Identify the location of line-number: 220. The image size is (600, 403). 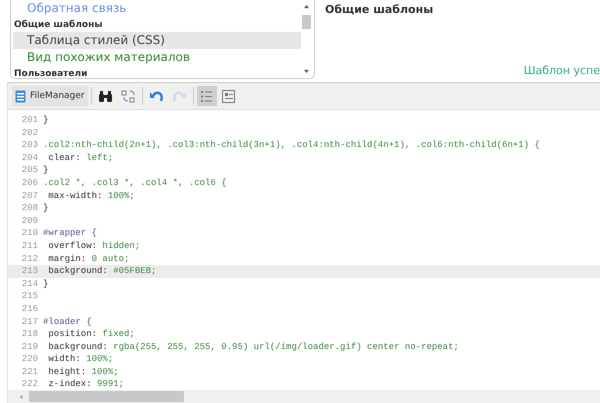
(29, 359).